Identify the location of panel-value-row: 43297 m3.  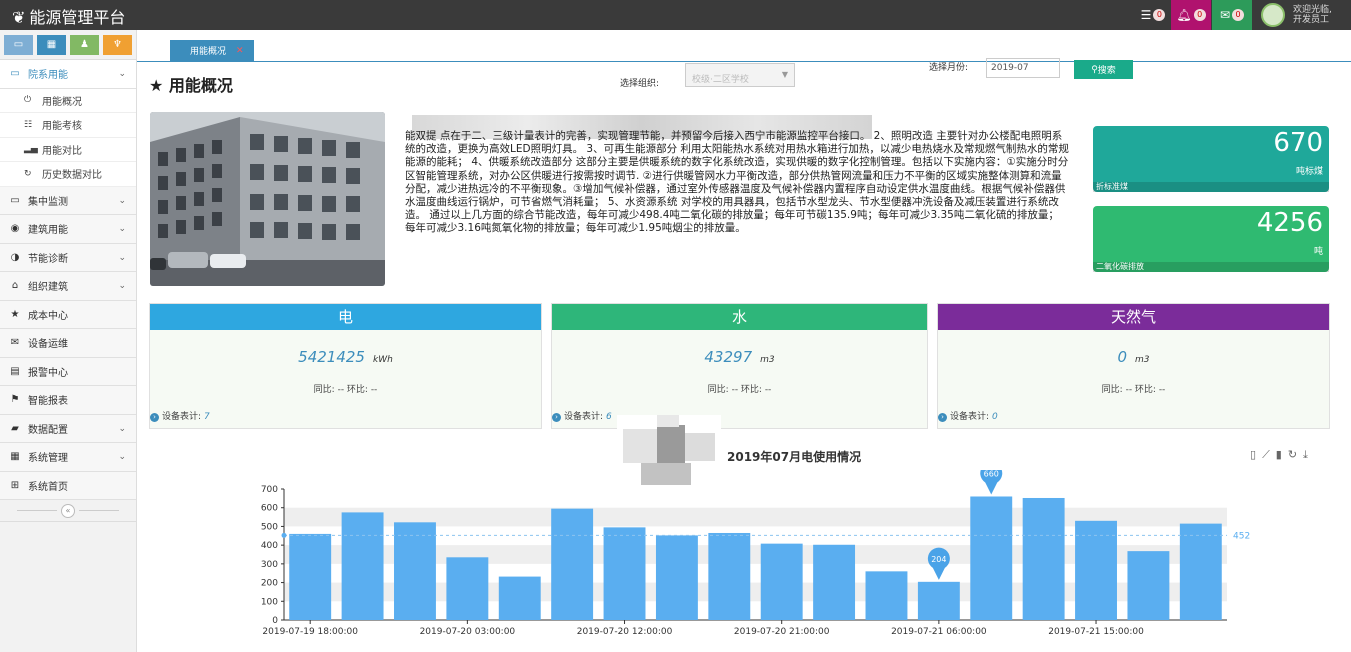
(739, 357).